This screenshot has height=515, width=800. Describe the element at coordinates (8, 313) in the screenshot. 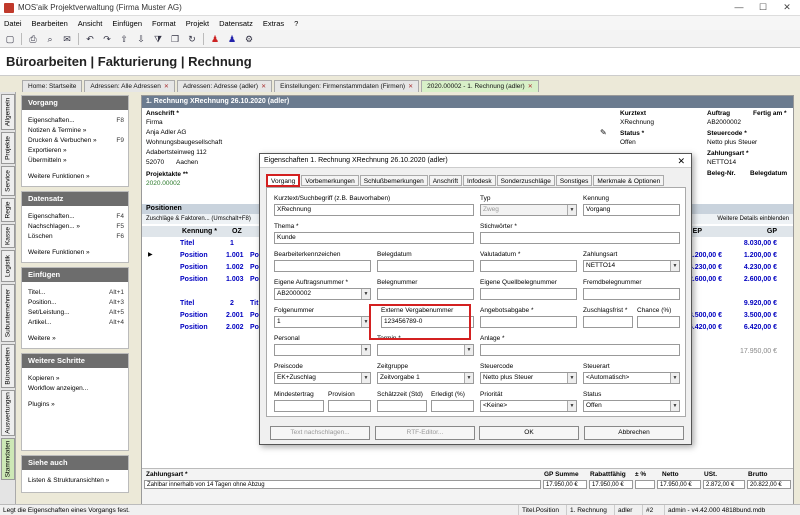

I see `sidetab-subunternehmer: Subunternehmer` at that location.